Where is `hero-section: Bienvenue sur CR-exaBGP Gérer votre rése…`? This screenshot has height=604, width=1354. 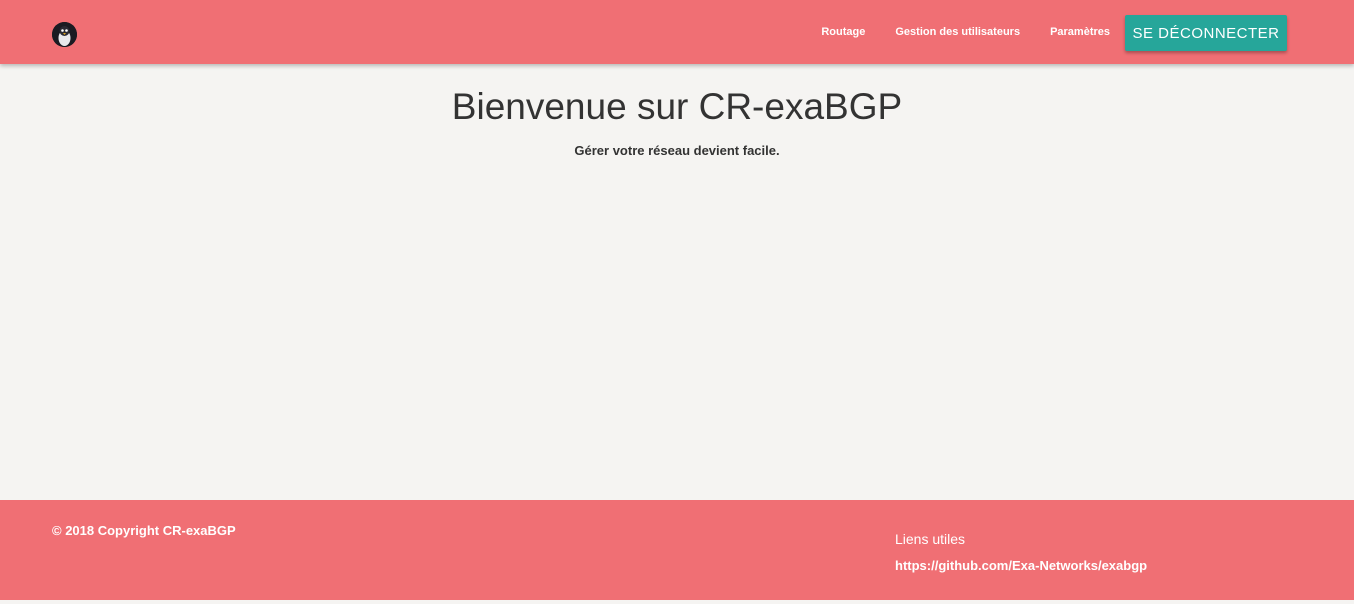
hero-section: Bienvenue sur CR-exaBGP Gérer votre rése… is located at coordinates (677, 122).